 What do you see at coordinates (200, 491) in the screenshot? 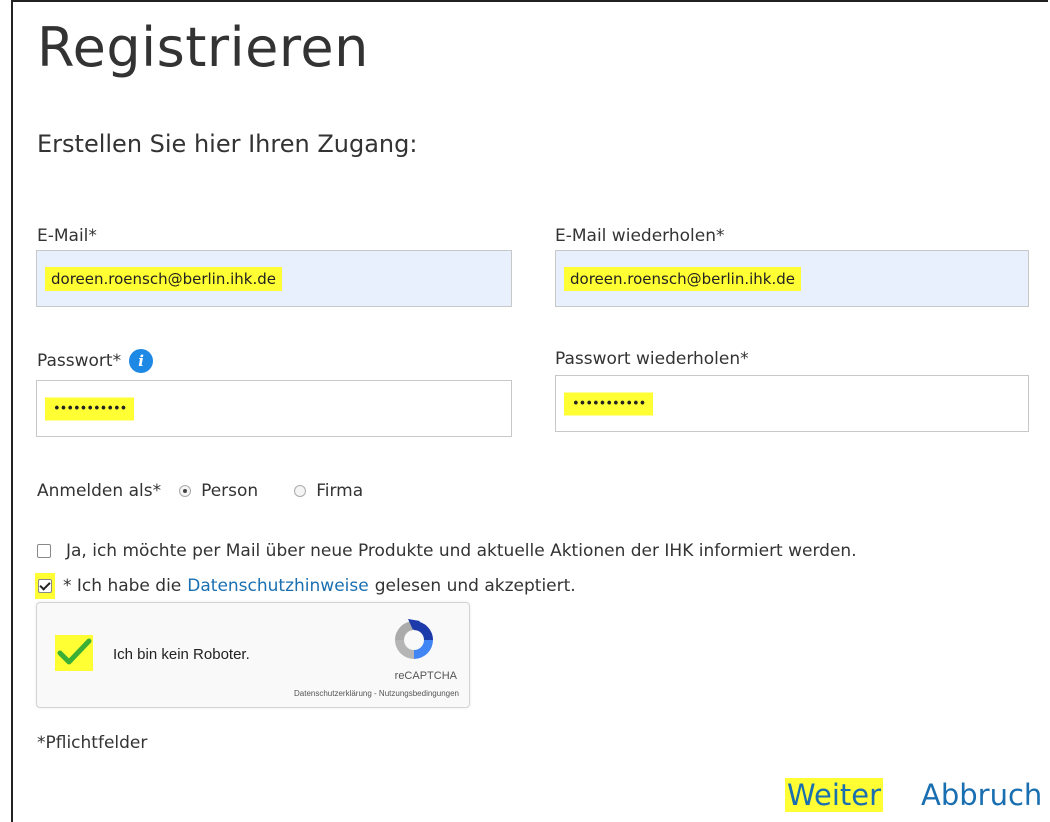
I see `register-as-row: Anmelden als* Person Firma` at bounding box center [200, 491].